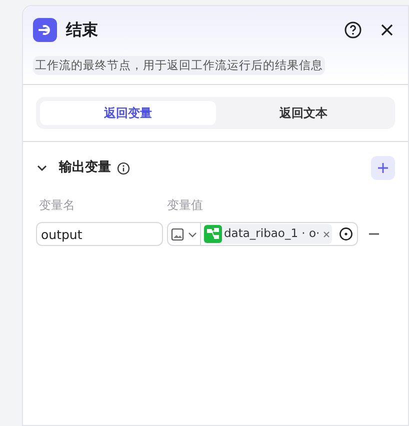 This screenshot has width=409, height=426. I want to click on add-button, so click(383, 168).